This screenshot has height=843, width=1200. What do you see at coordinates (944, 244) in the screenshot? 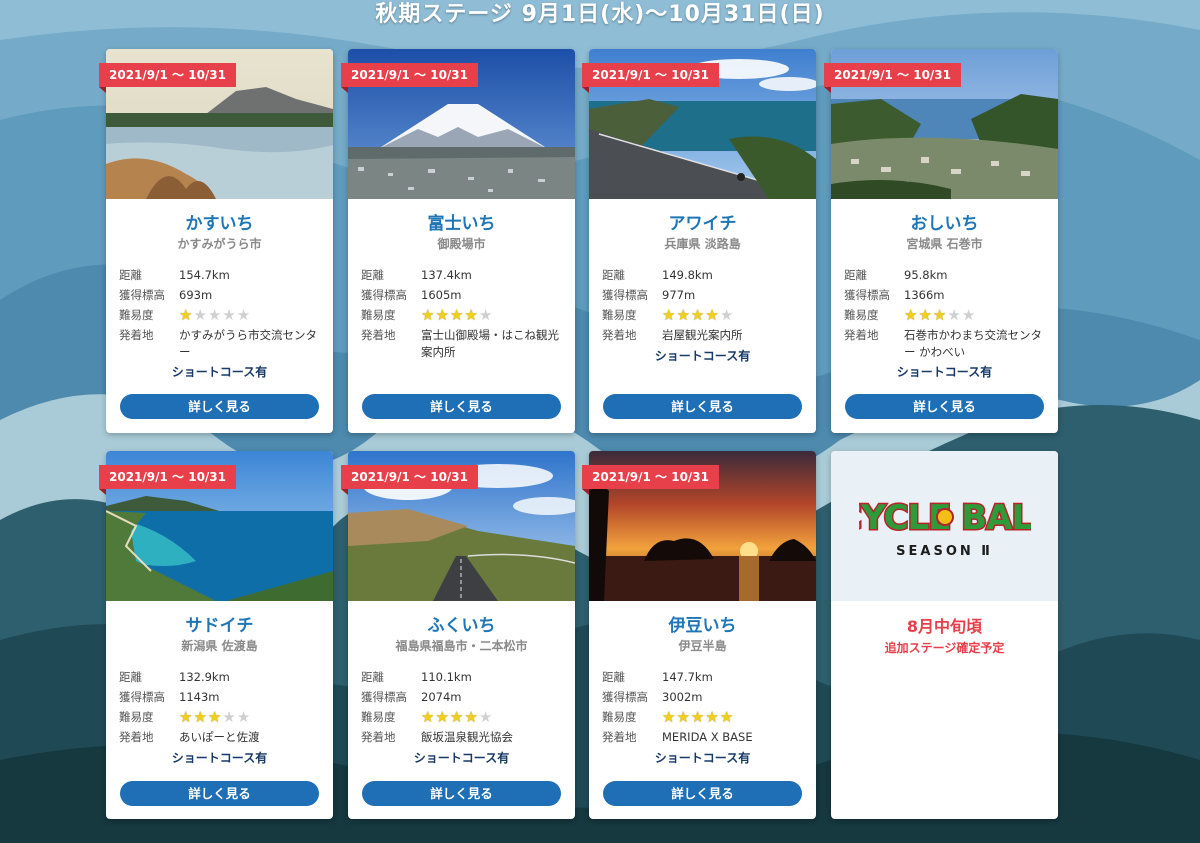
I see `stage-area: 宮城県 石巻市` at bounding box center [944, 244].